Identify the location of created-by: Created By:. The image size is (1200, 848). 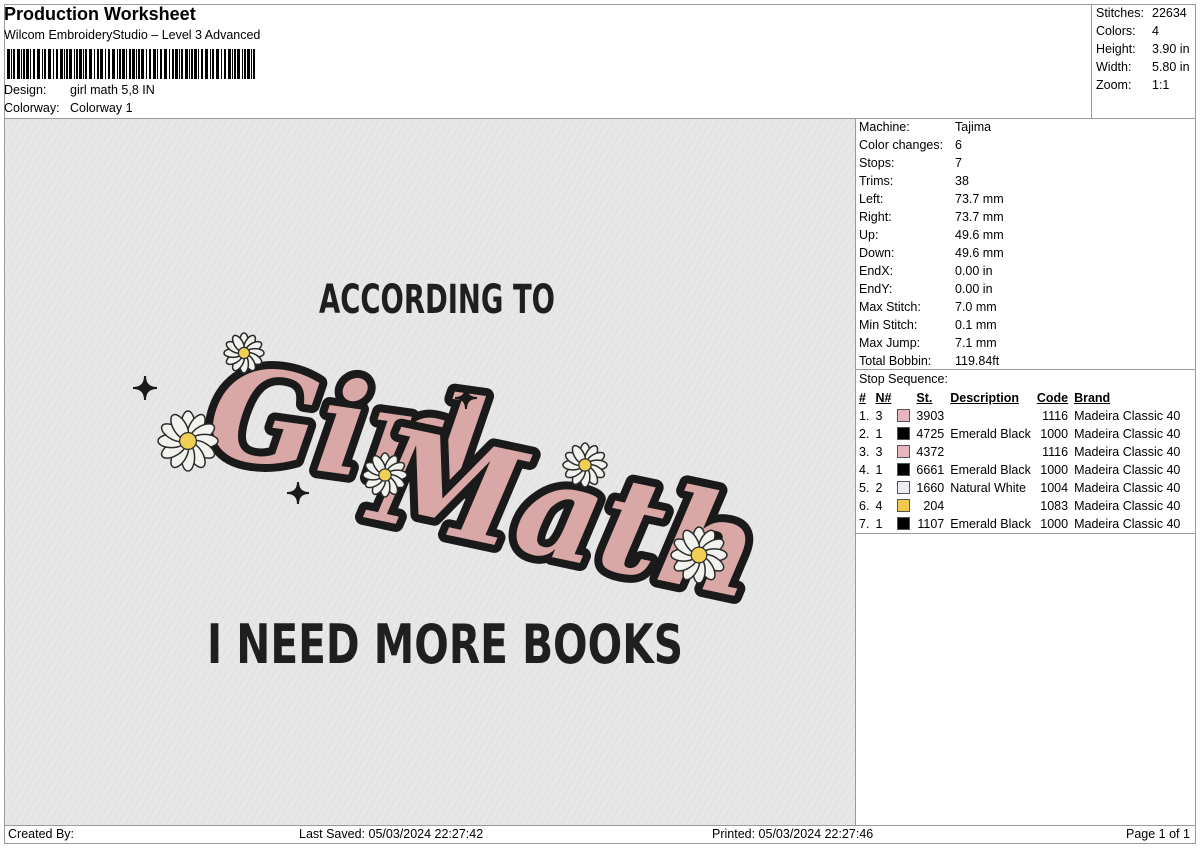
(41, 834).